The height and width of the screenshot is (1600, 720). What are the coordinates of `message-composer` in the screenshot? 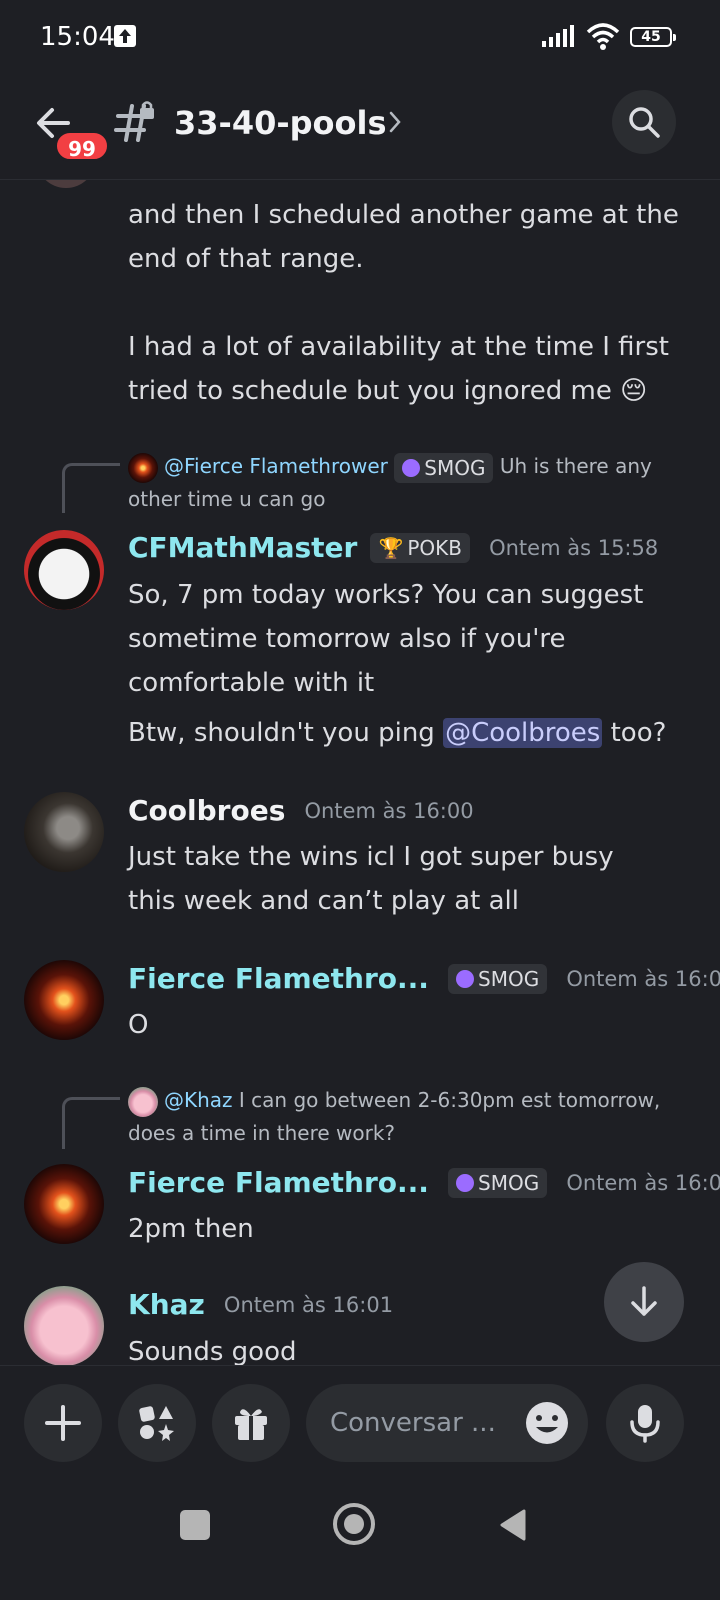 It's located at (360, 1422).